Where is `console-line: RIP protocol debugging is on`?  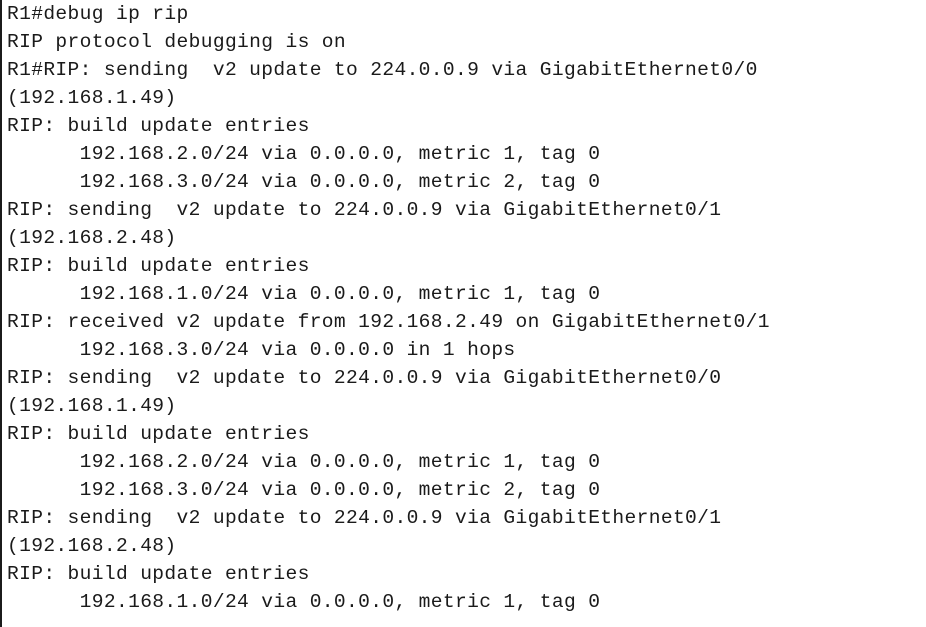
console-line: RIP protocol debugging is on is located at coordinates (177, 42).